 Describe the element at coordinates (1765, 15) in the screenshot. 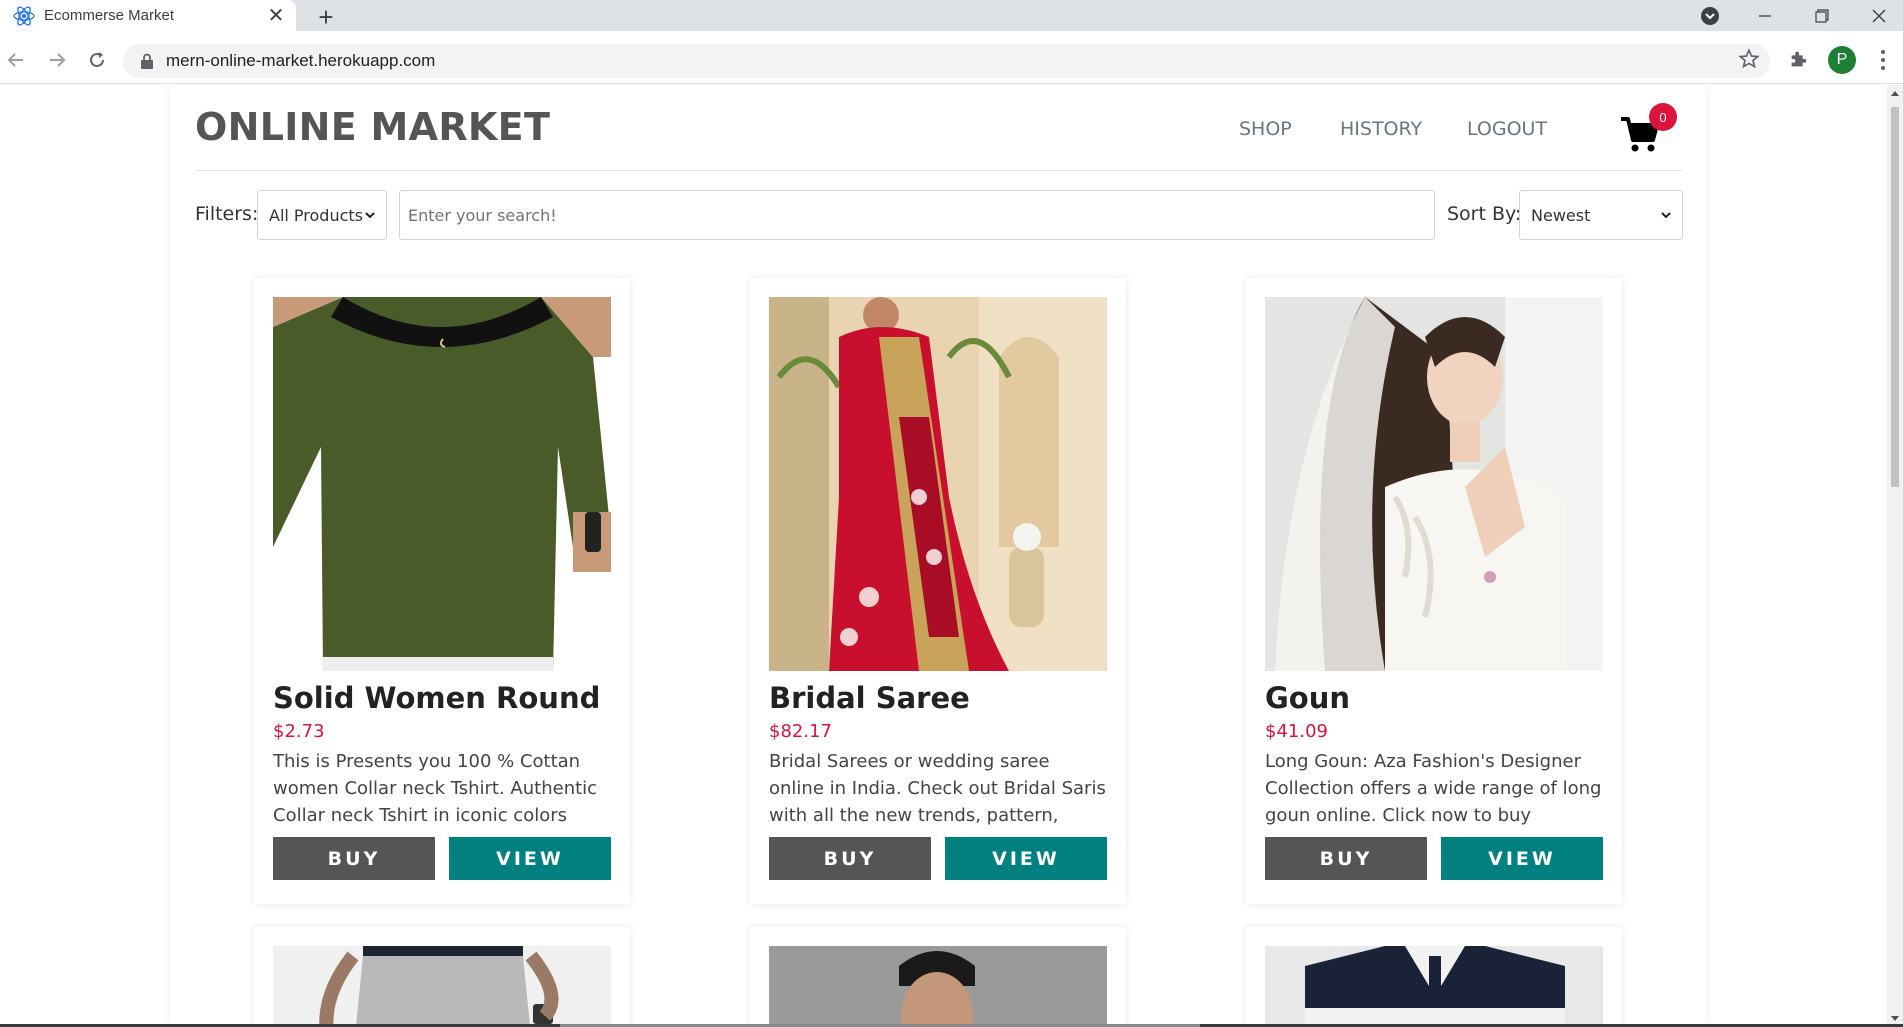

I see `minimize-icon` at that location.